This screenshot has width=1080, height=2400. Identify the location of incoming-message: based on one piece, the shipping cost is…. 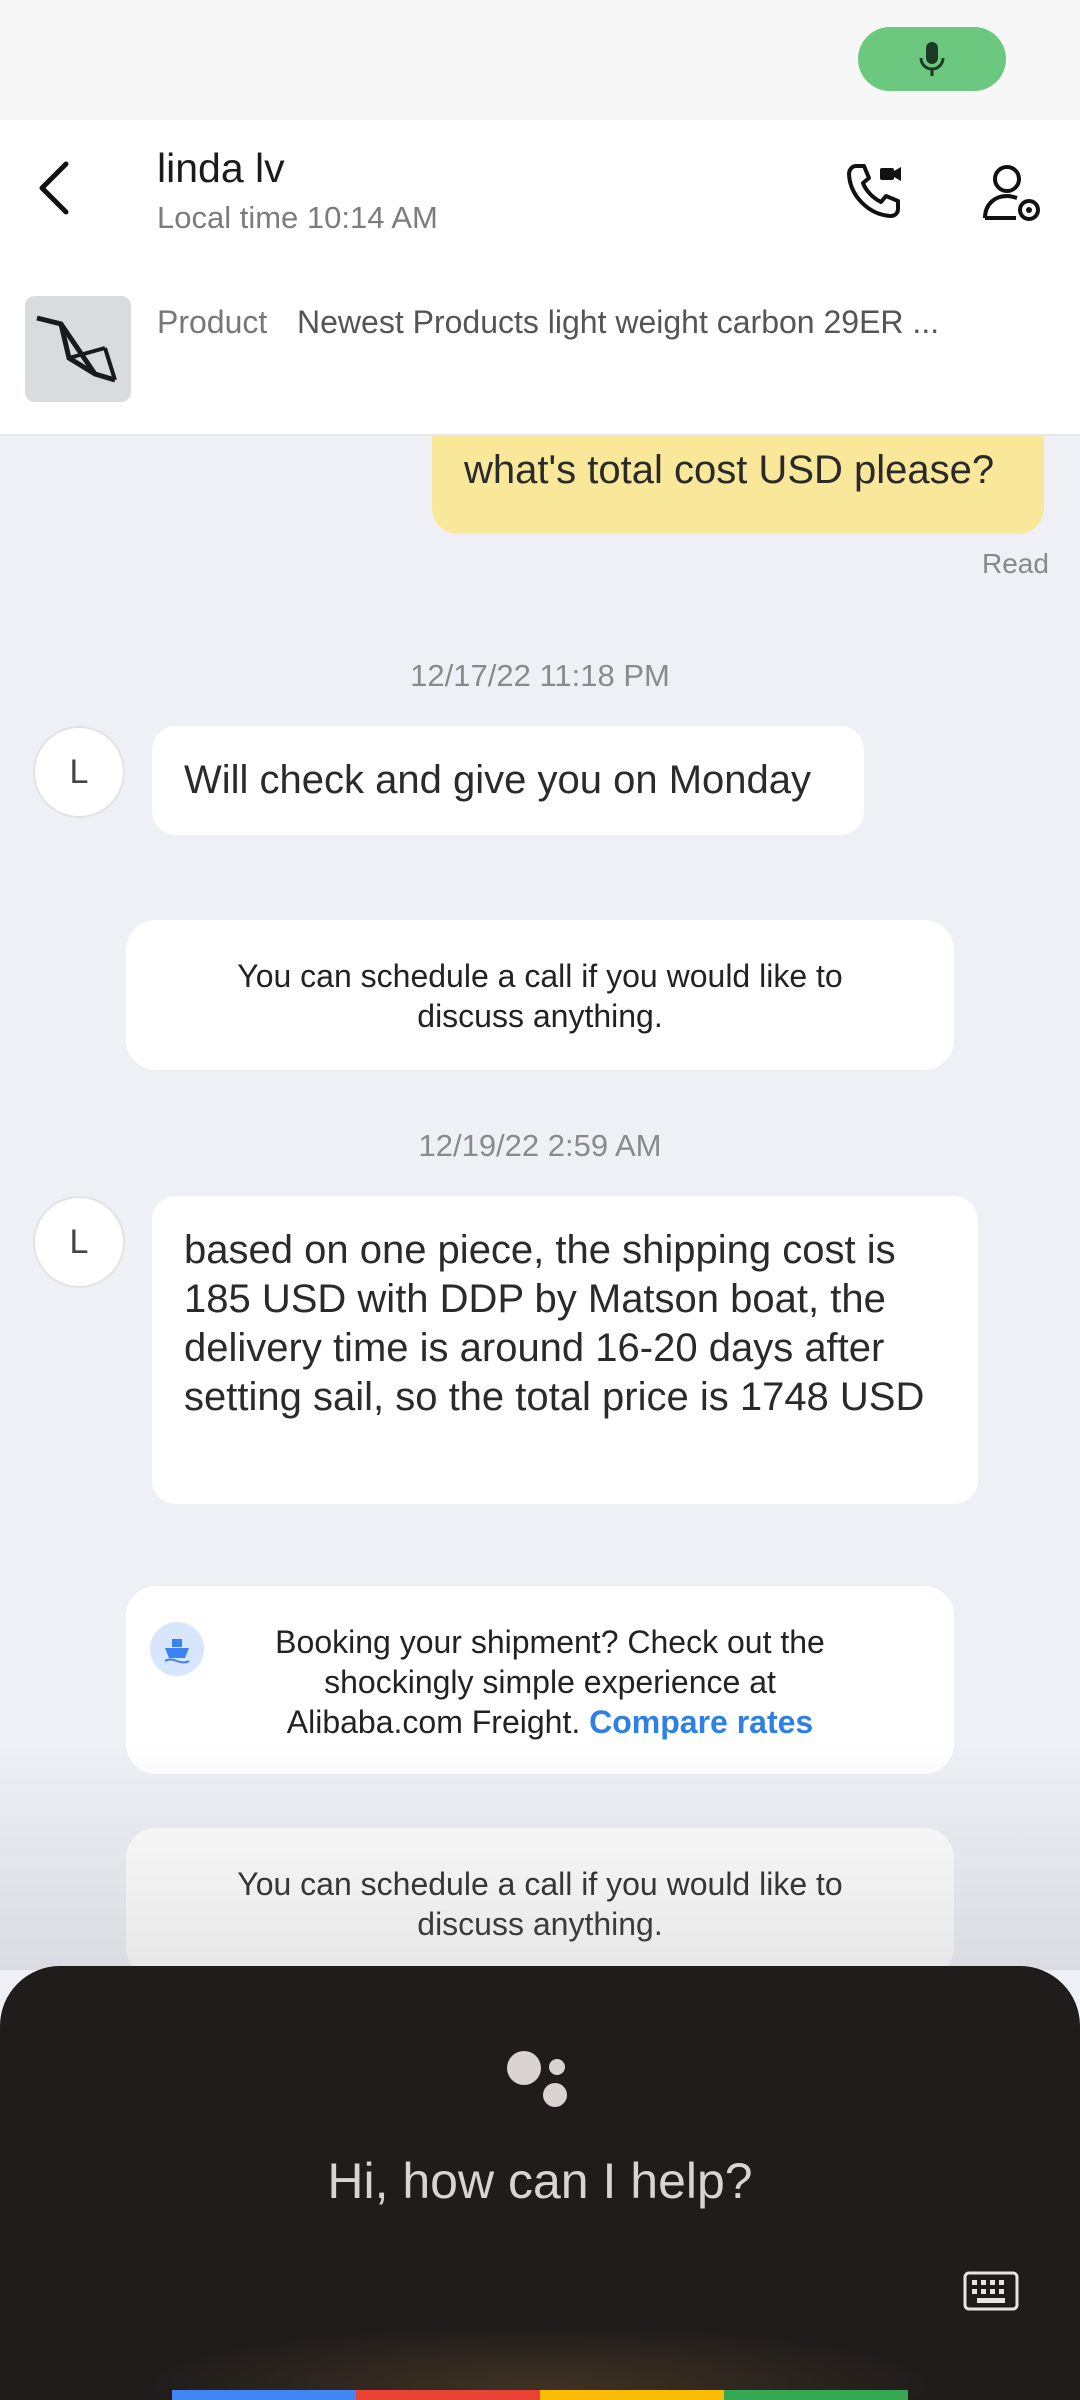
(565, 1350).